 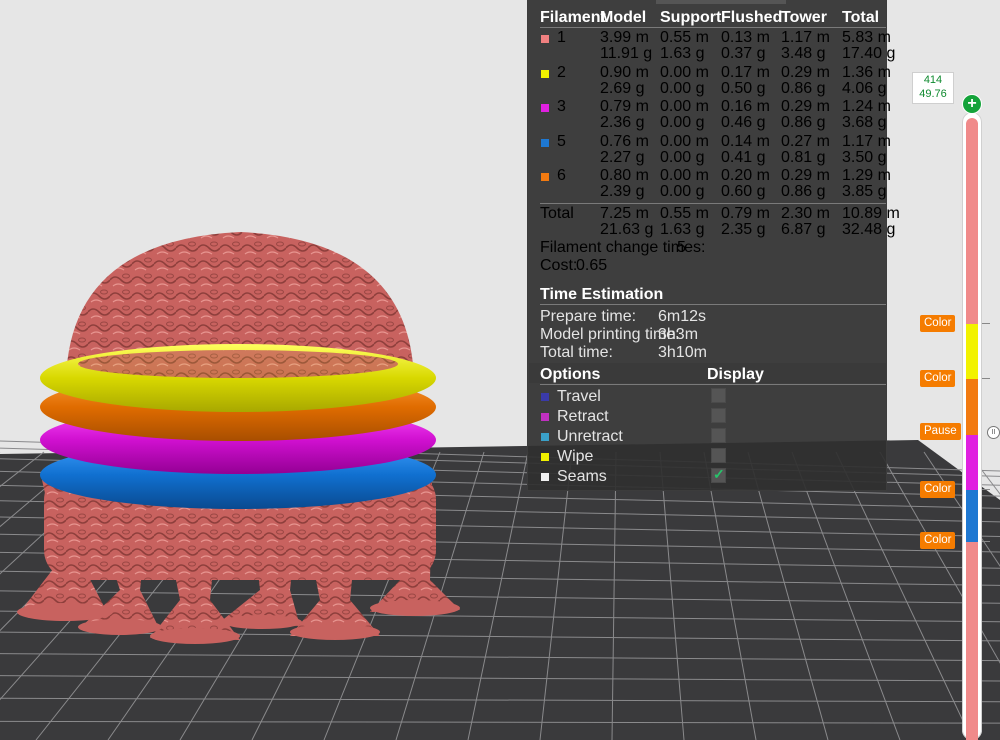 What do you see at coordinates (579, 396) in the screenshot?
I see `option-label-travel: Travel` at bounding box center [579, 396].